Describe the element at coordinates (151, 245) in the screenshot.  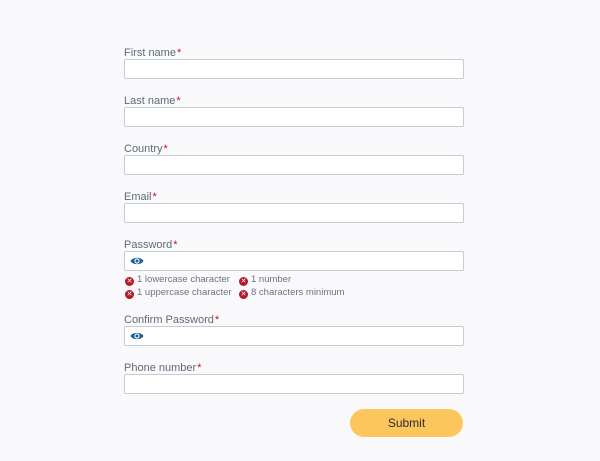
I see `password-label: Password*` at that location.